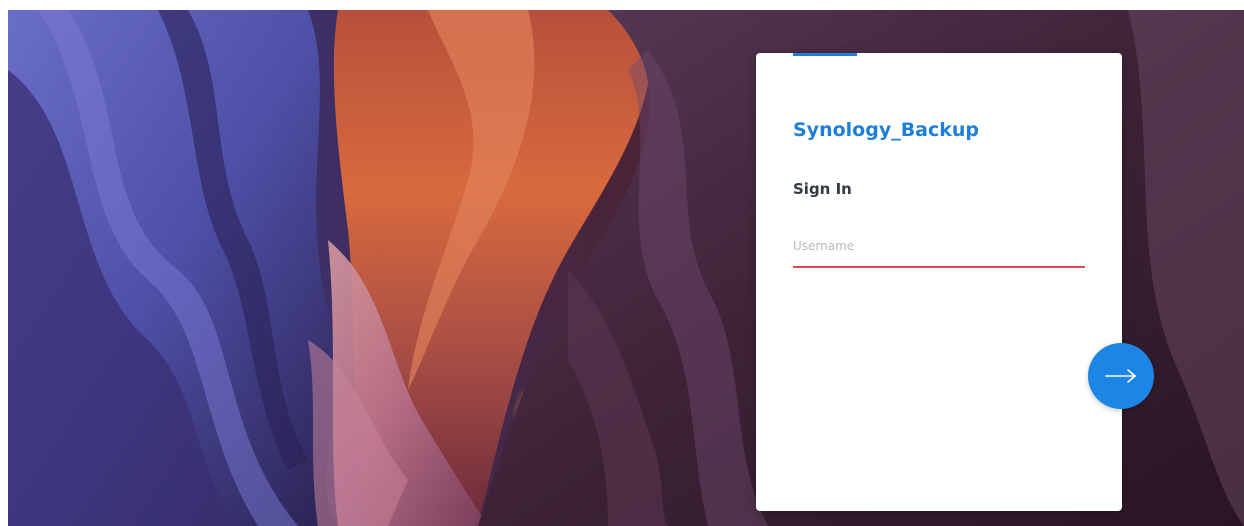  Describe the element at coordinates (825, 54) in the screenshot. I see `card-accent-bar` at that location.